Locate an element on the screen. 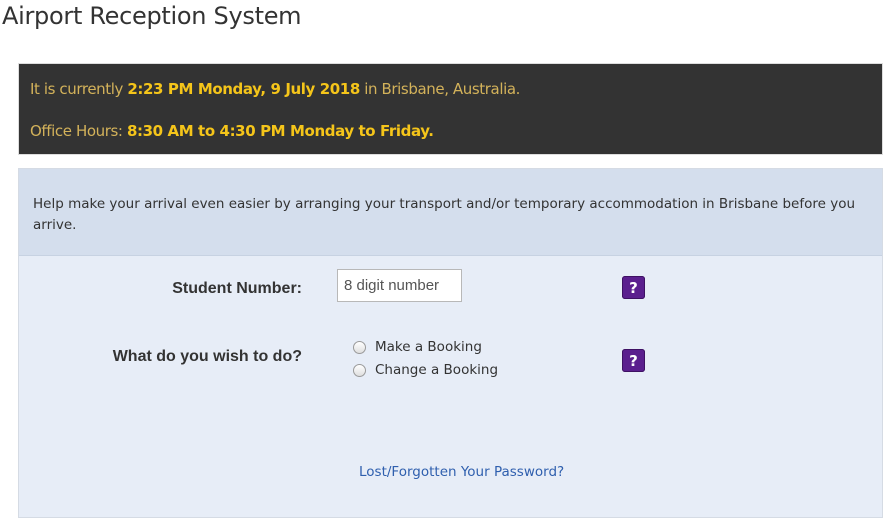  lost-password-link: Lost/Forgotten Your Password? is located at coordinates (461, 472).